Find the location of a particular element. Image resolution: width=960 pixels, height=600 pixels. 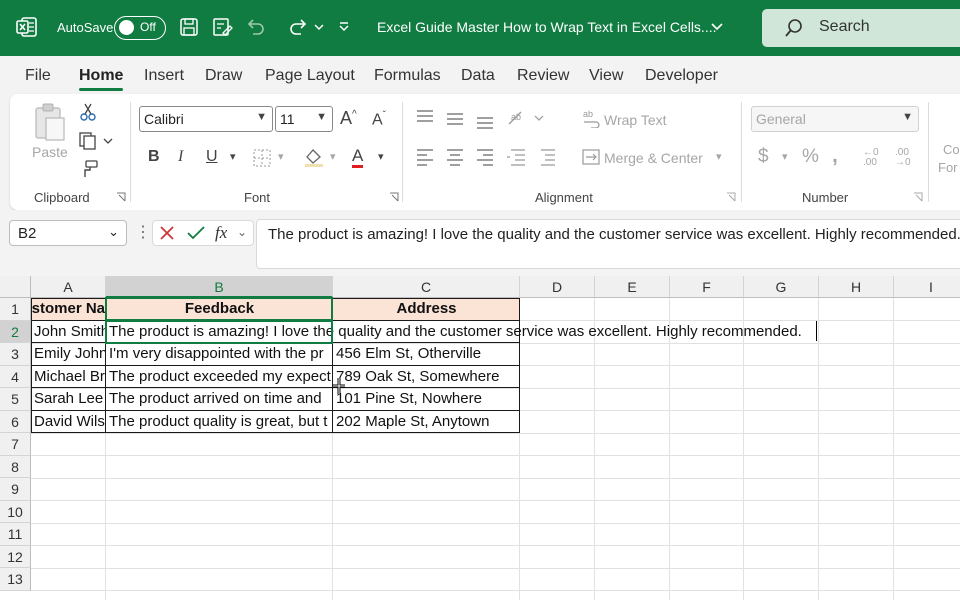

col-header-e: E is located at coordinates (632, 287).